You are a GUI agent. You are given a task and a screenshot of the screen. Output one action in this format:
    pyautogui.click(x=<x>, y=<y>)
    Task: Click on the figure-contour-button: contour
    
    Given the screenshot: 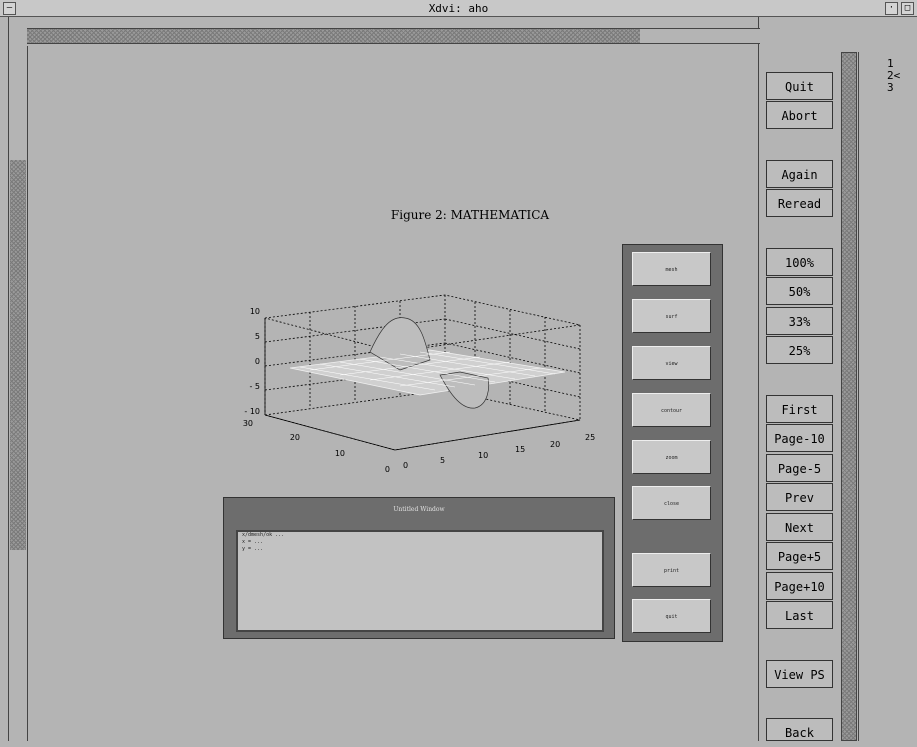 What is the action you would take?
    pyautogui.click(x=671, y=410)
    